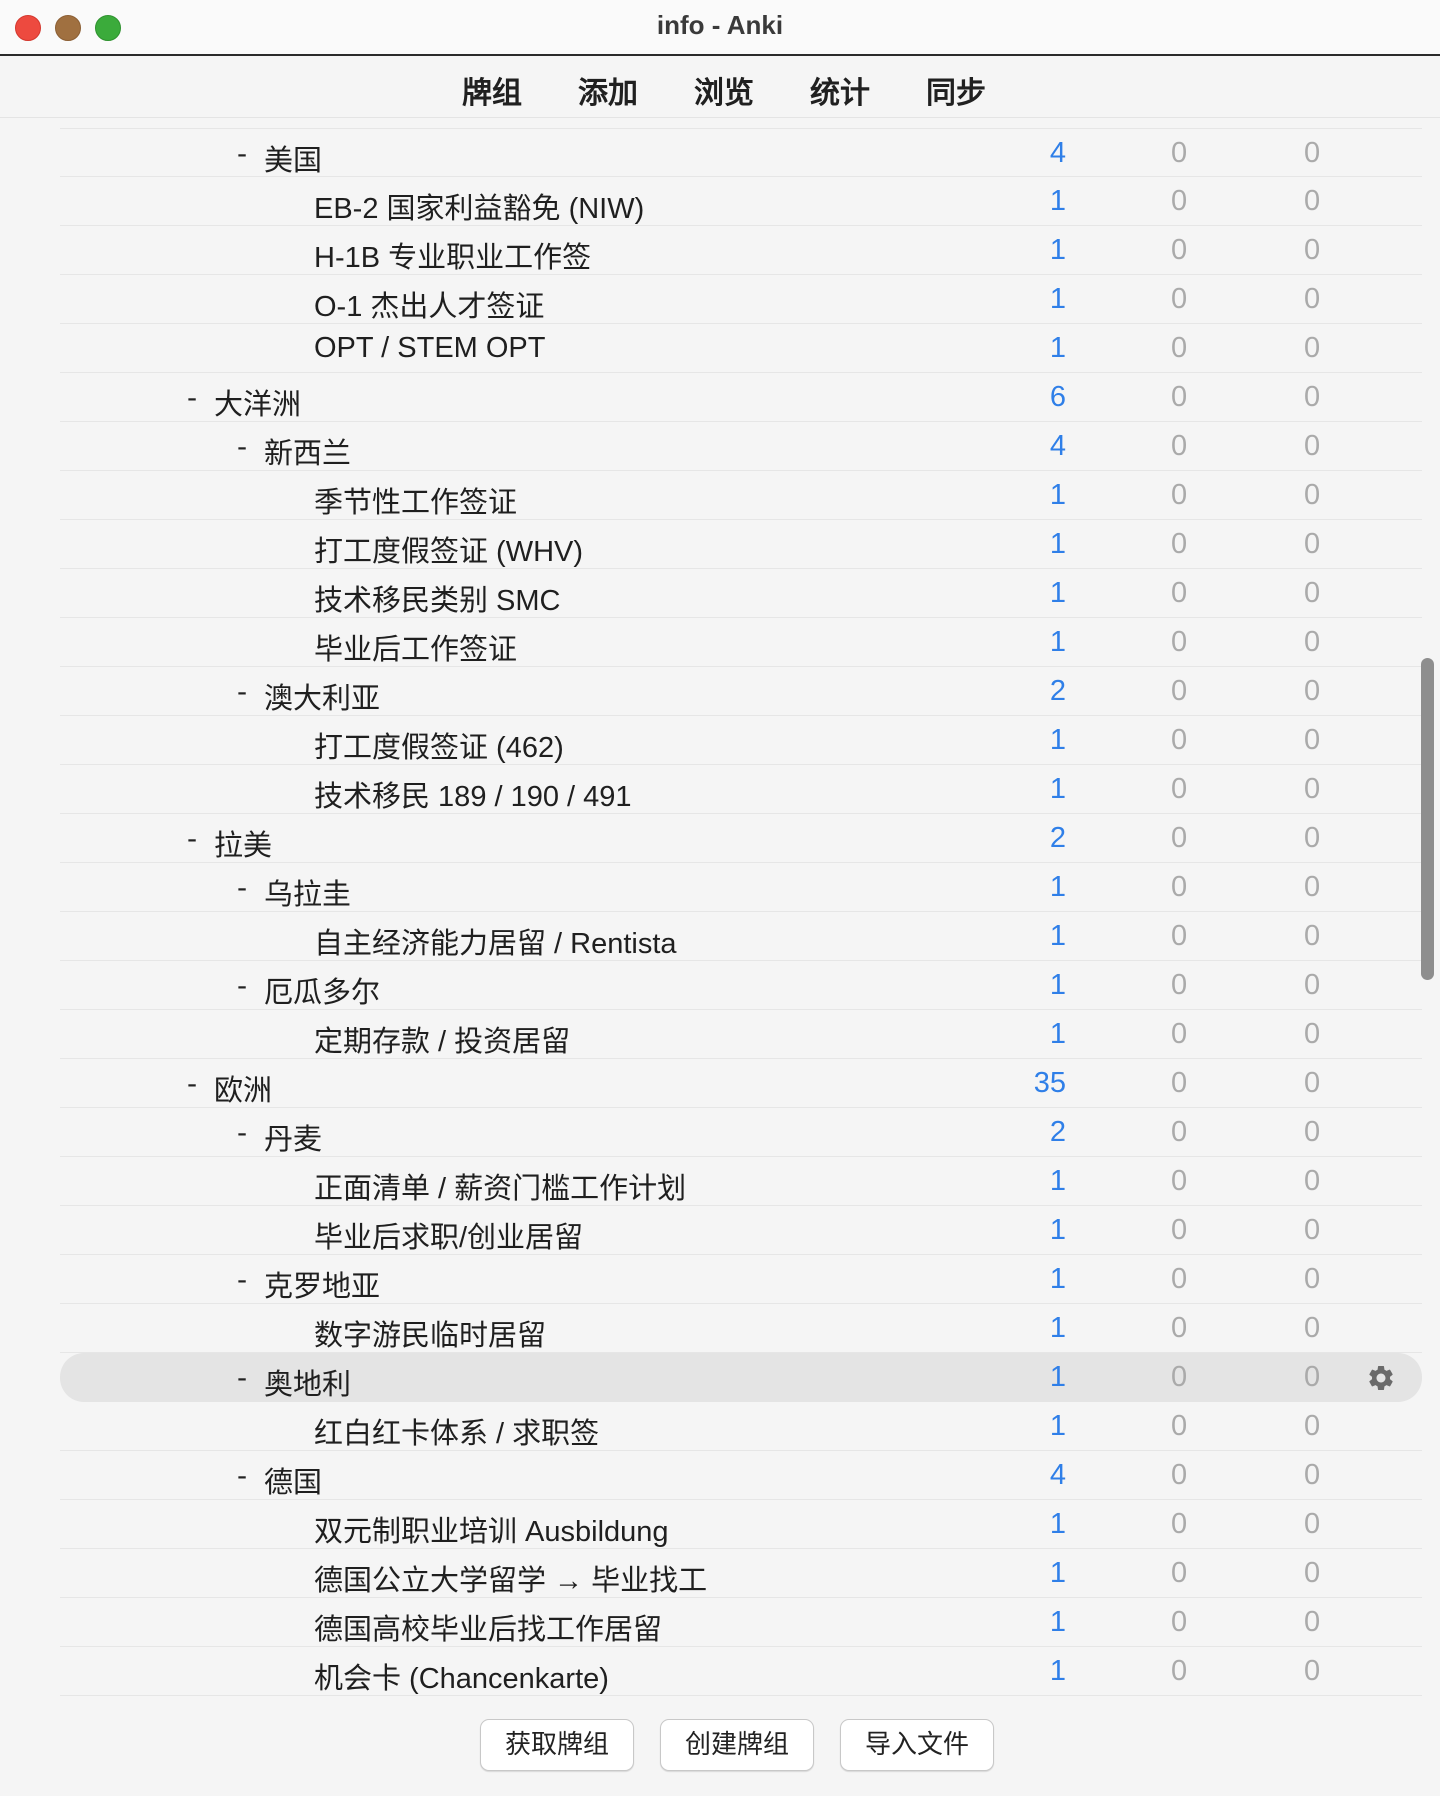 The image size is (1440, 1796). Describe the element at coordinates (1427, 819) in the screenshot. I see `vertical-scrollbar-thumb` at that location.